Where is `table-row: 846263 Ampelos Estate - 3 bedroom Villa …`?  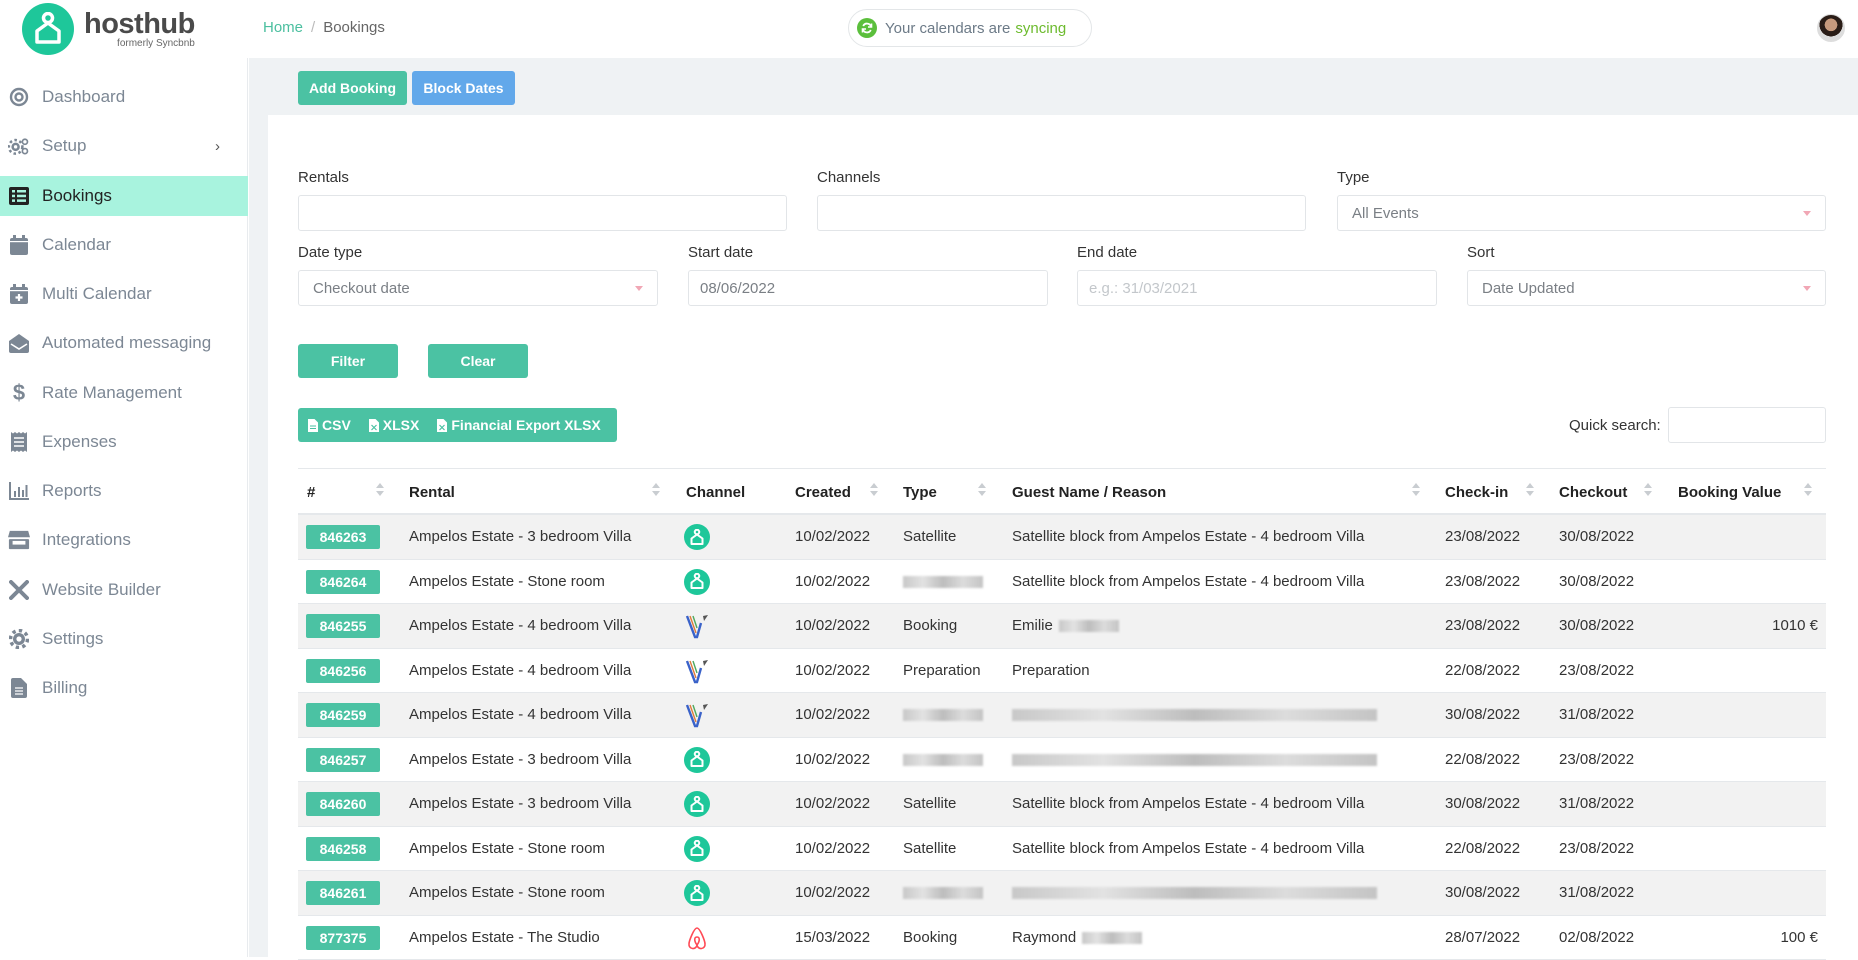 table-row: 846263 Ampelos Estate - 3 bedroom Villa … is located at coordinates (1062, 537).